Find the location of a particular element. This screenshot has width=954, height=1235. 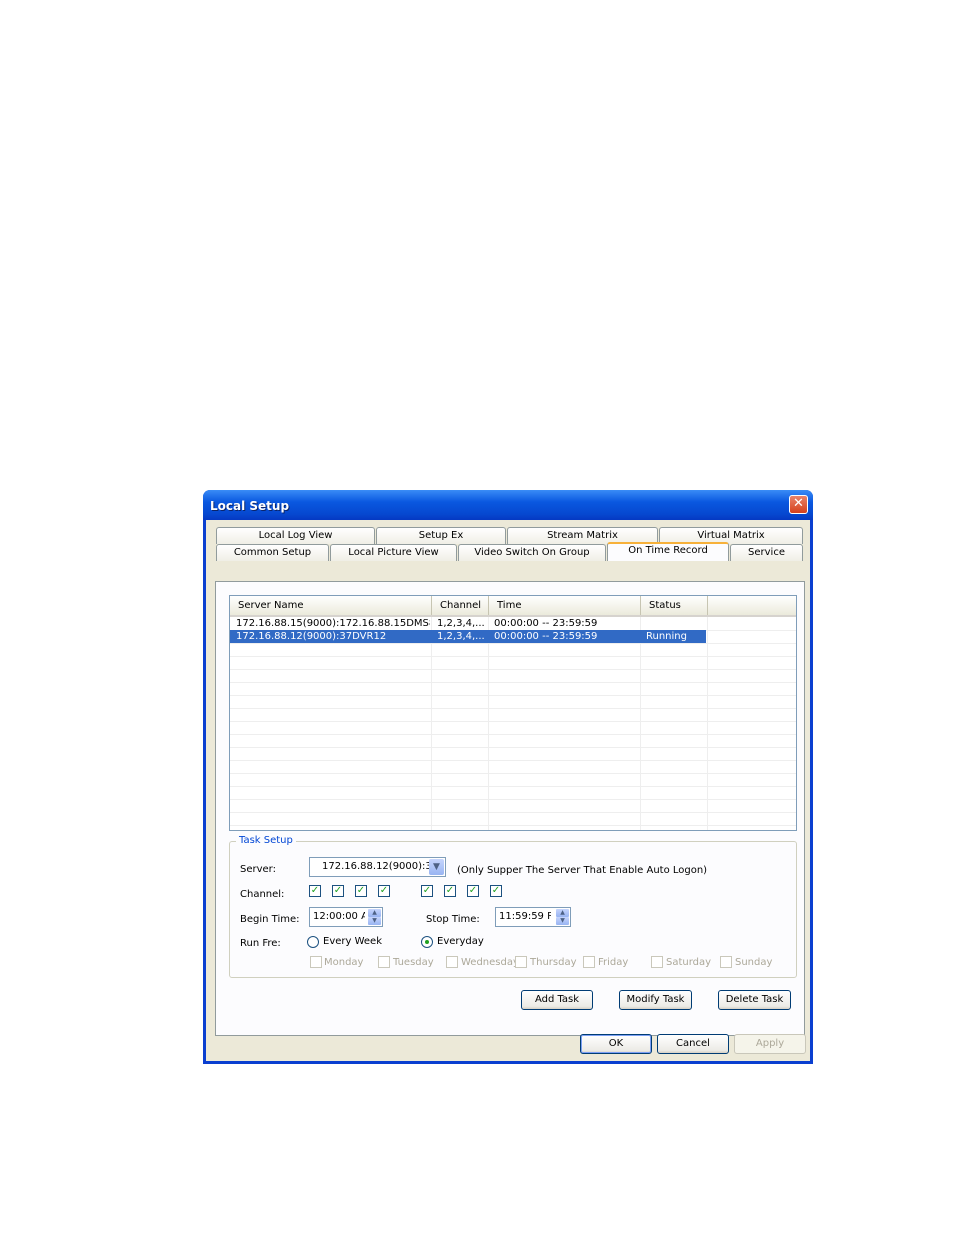

tab-service: Service is located at coordinates (766, 552).